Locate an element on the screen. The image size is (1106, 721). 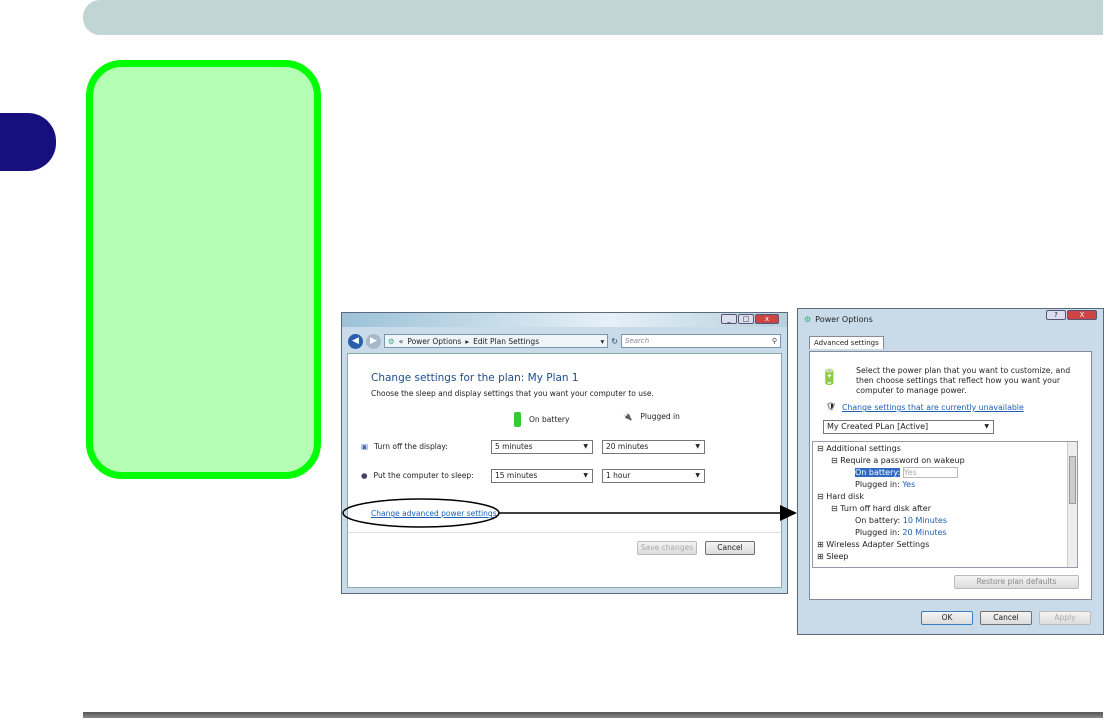
header-bar is located at coordinates (593, 17).